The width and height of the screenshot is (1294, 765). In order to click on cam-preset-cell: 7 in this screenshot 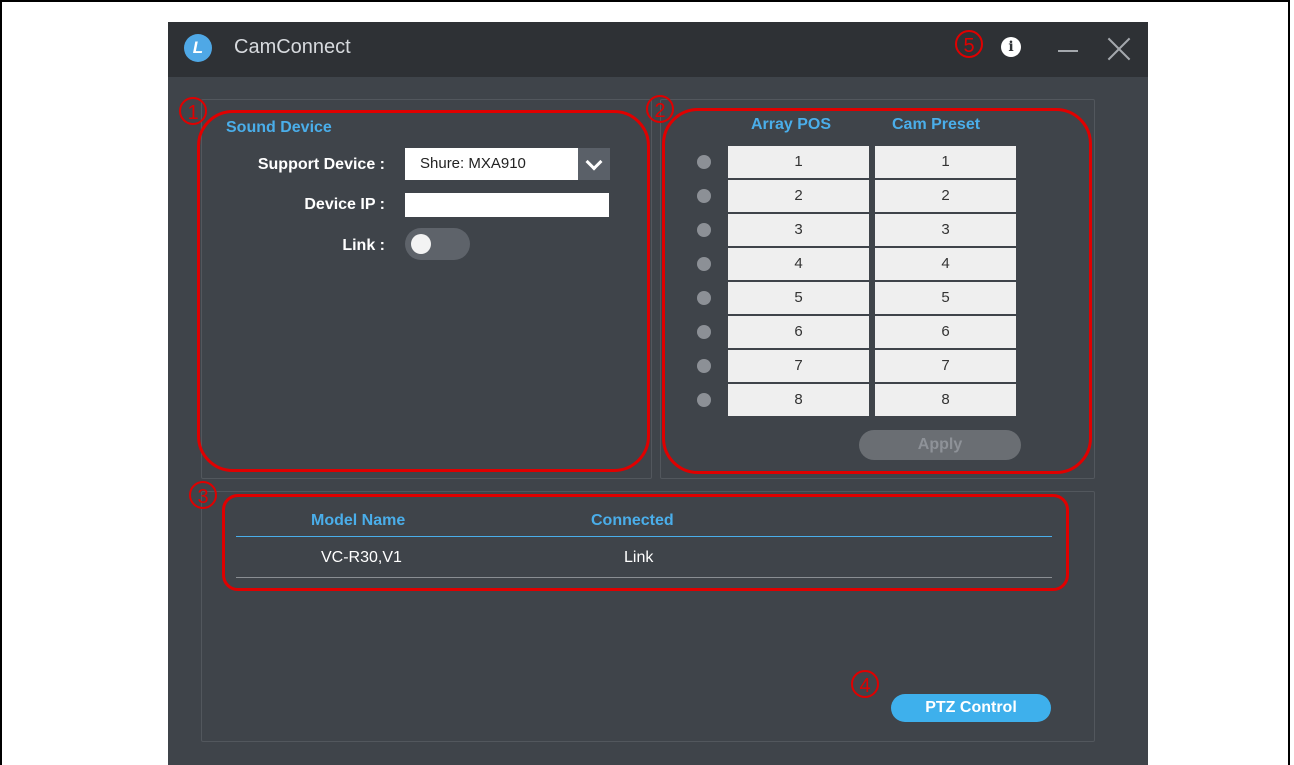, I will do `click(945, 366)`.